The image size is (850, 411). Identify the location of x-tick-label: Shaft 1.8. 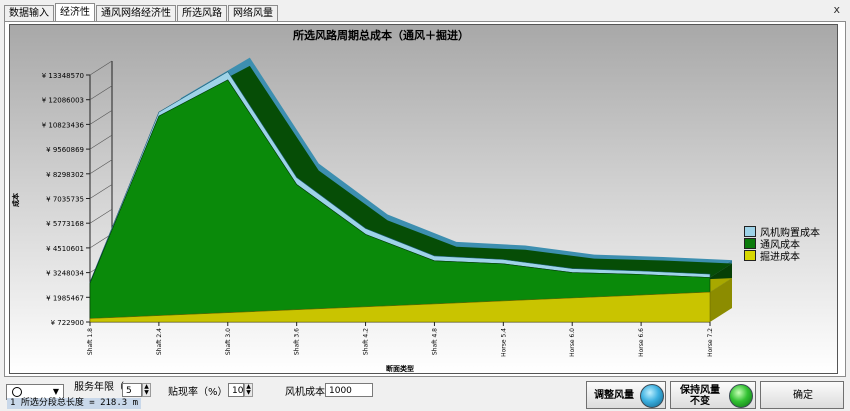
(90, 341).